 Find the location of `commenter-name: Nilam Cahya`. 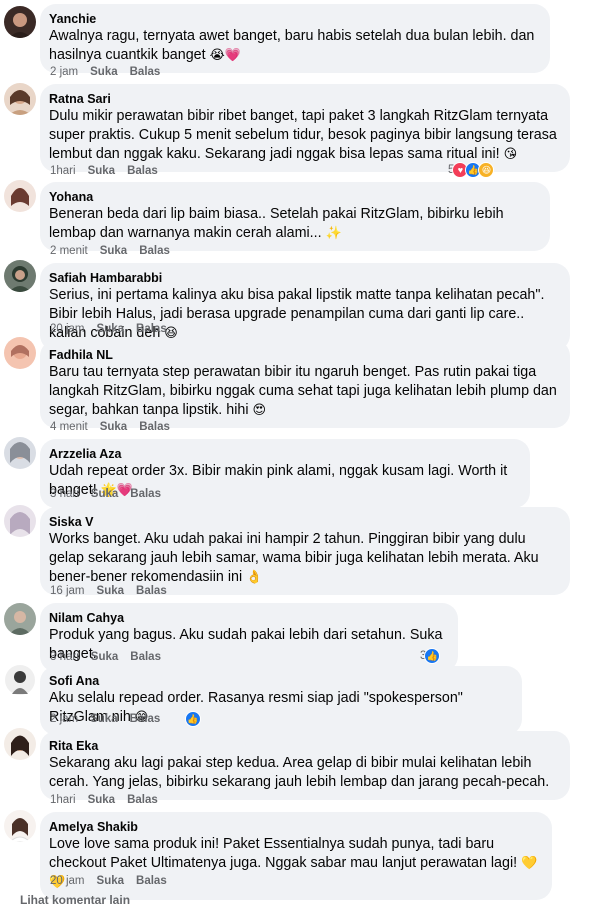

commenter-name: Nilam Cahya is located at coordinates (249, 618).